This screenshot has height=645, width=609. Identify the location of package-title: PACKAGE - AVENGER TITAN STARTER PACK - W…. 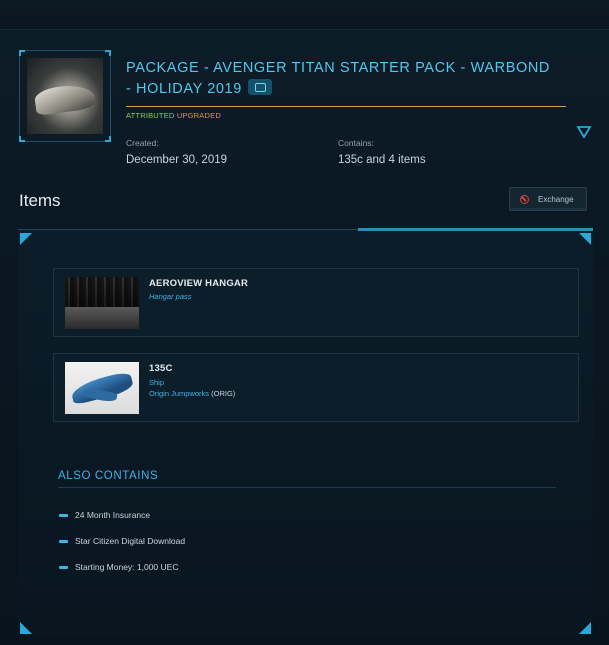
(341, 79).